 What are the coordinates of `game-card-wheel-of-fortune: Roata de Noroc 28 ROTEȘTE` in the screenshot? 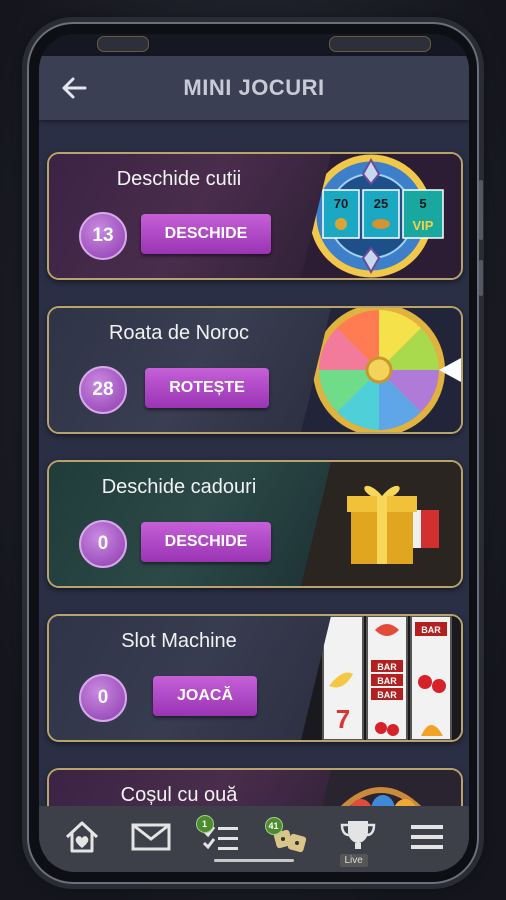 It's located at (255, 370).